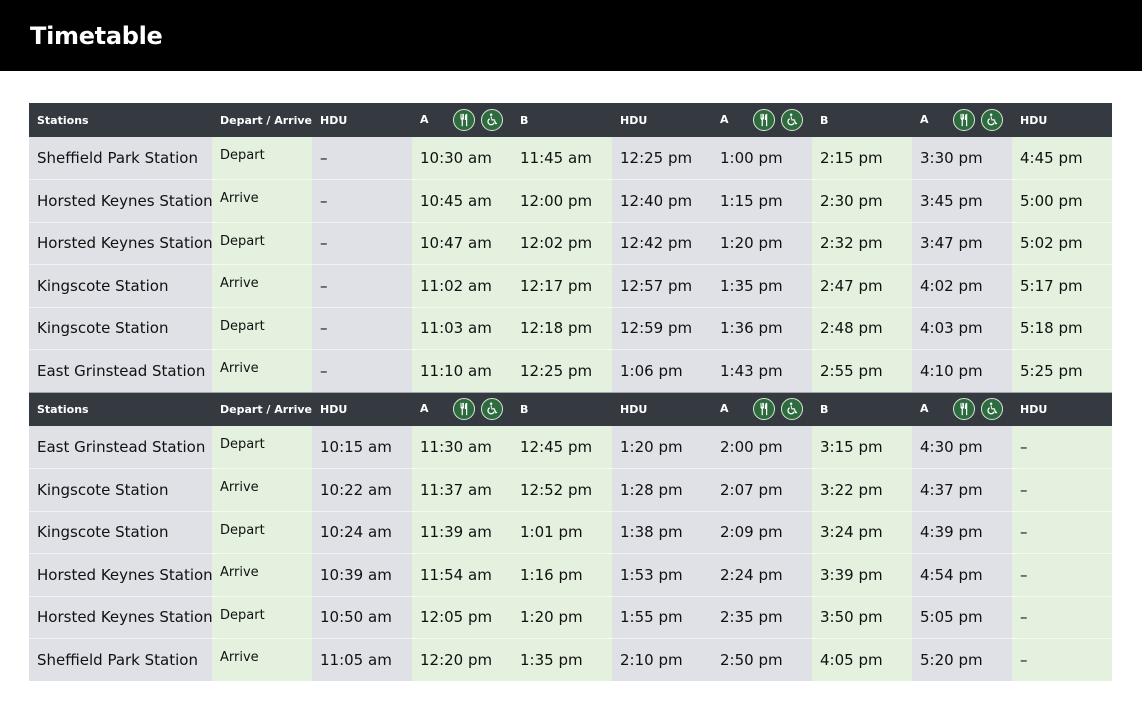 Image resolution: width=1142 pixels, height=714 pixels. What do you see at coordinates (120, 447) in the screenshot?
I see `station-name: East Grinstead Station` at bounding box center [120, 447].